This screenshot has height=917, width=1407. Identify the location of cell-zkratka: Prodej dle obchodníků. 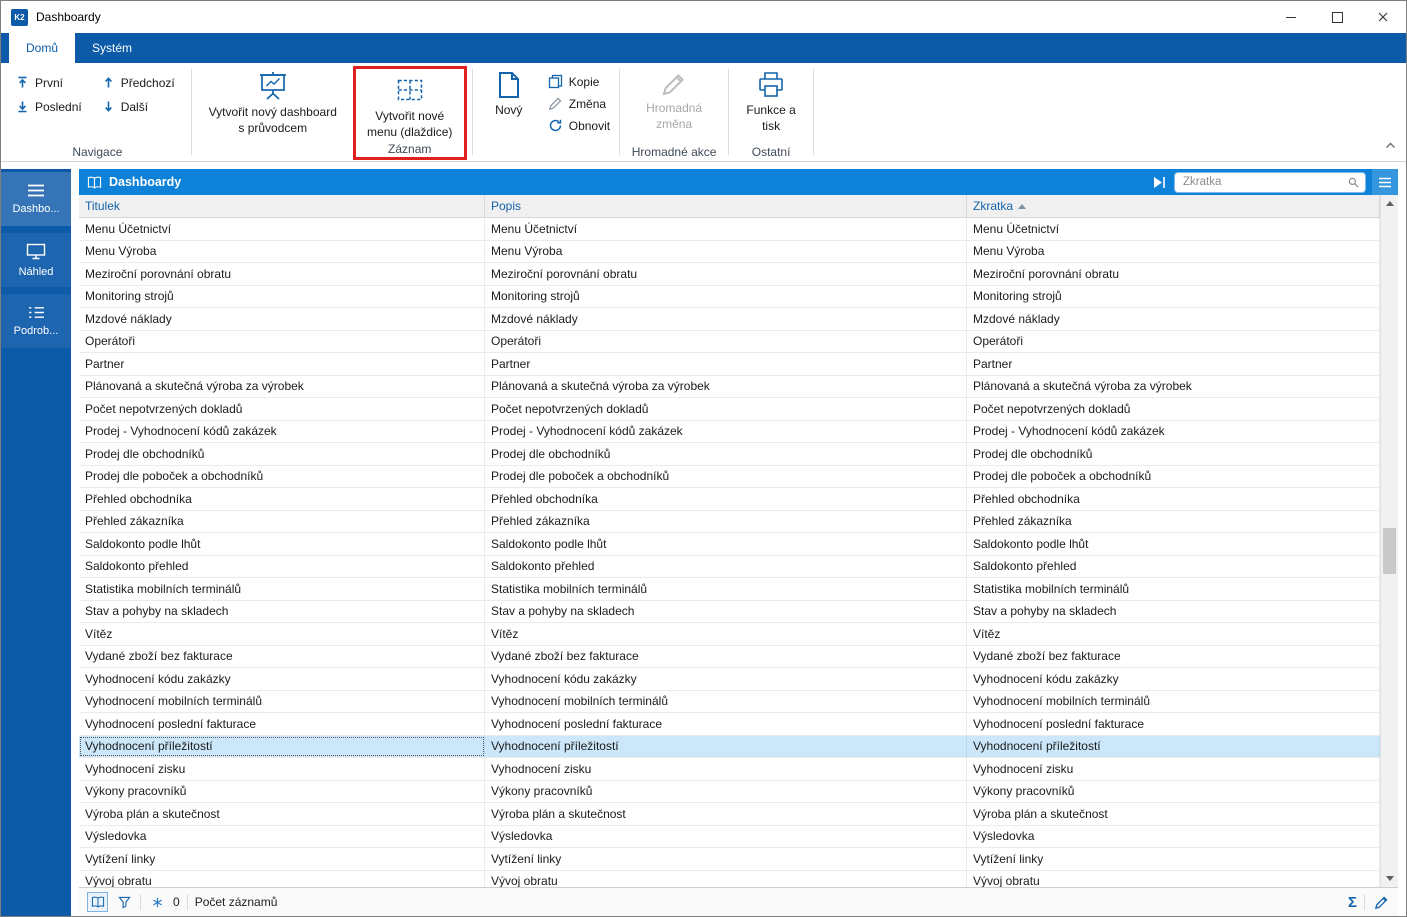
(1173, 454).